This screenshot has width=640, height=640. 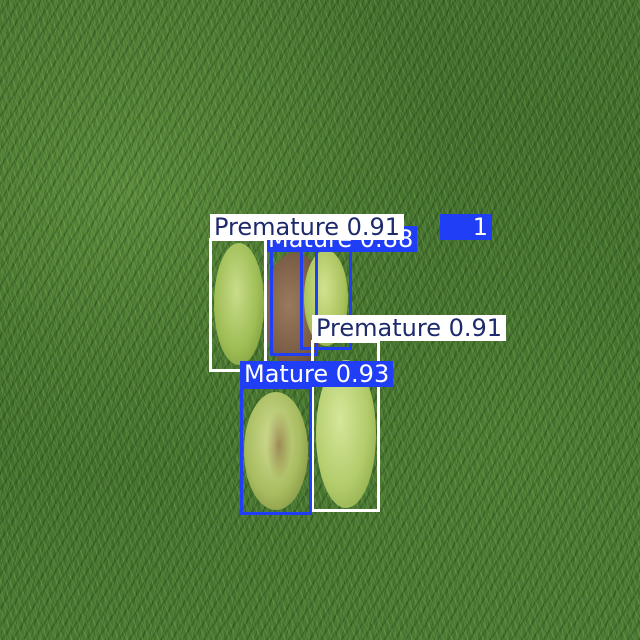 I want to click on detection-label-mature: Mature 0.93, so click(x=317, y=374).